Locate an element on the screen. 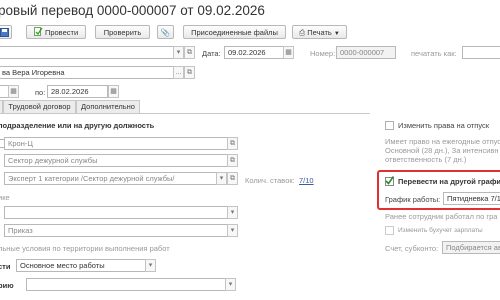  transfer-org-field: Крон-Ц is located at coordinates (116, 143).